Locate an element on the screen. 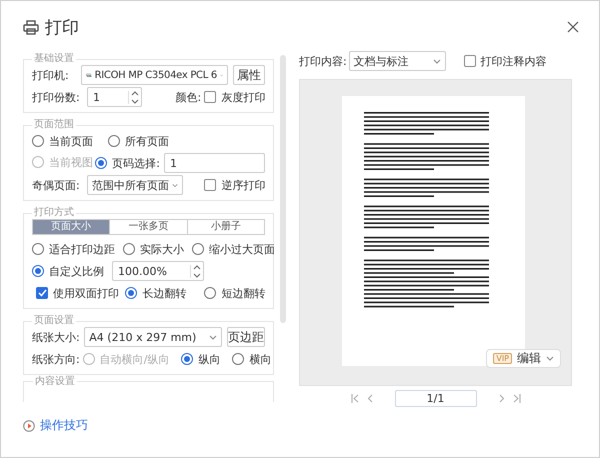 The height and width of the screenshot is (458, 600). radio-label: 缩小过大页面 is located at coordinates (241, 249).